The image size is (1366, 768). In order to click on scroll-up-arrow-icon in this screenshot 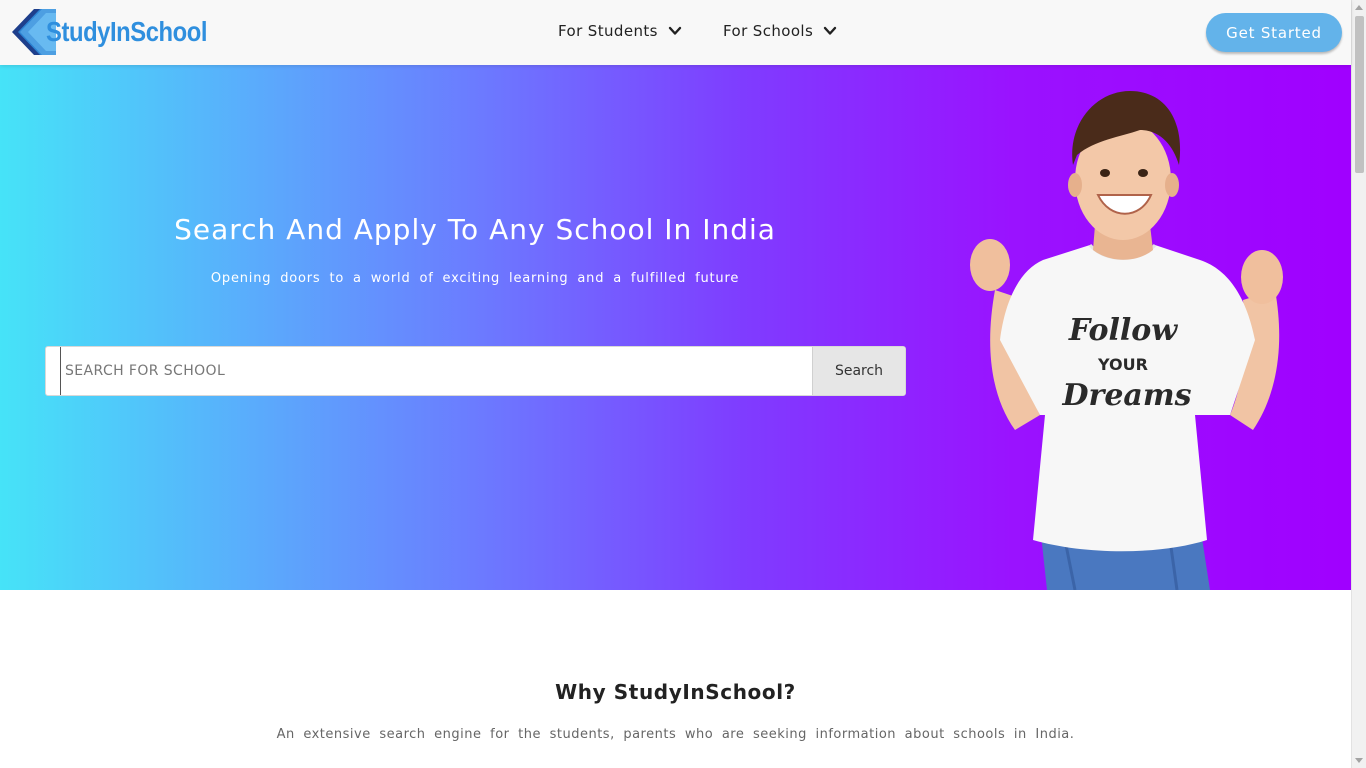, I will do `click(1359, 7)`.